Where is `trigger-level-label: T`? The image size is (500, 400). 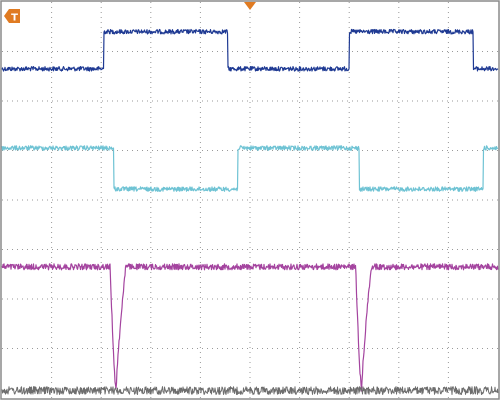
trigger-level-label: T is located at coordinates (14, 18).